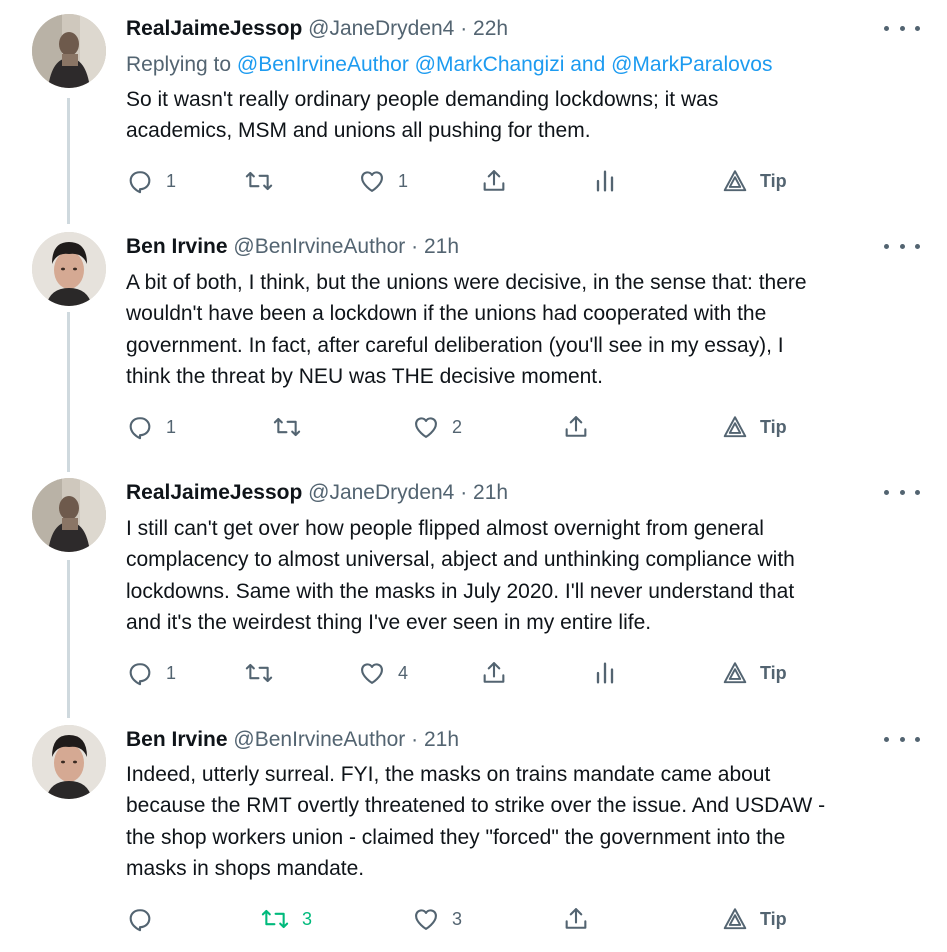  Describe the element at coordinates (245, 868) in the screenshot. I see `tweet-text-line: masks in shops mandate.` at that location.